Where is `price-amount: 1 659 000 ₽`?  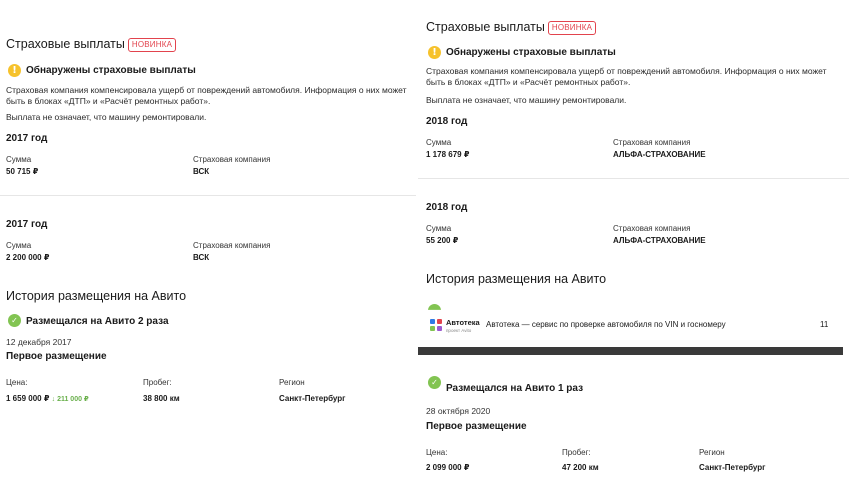
price-amount: 1 659 000 ₽ is located at coordinates (28, 398).